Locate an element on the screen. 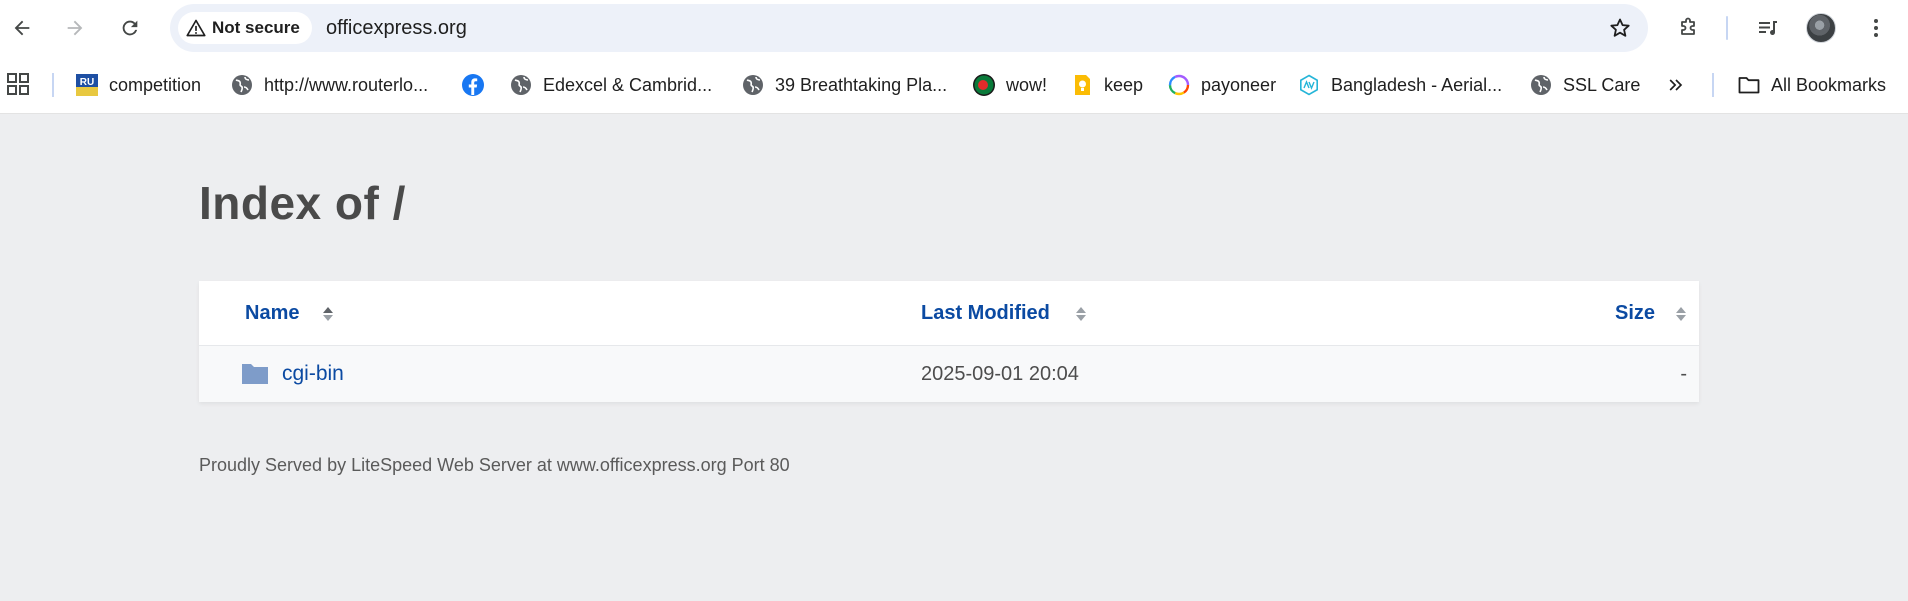  chevron-double-right-icon is located at coordinates (1676, 85).